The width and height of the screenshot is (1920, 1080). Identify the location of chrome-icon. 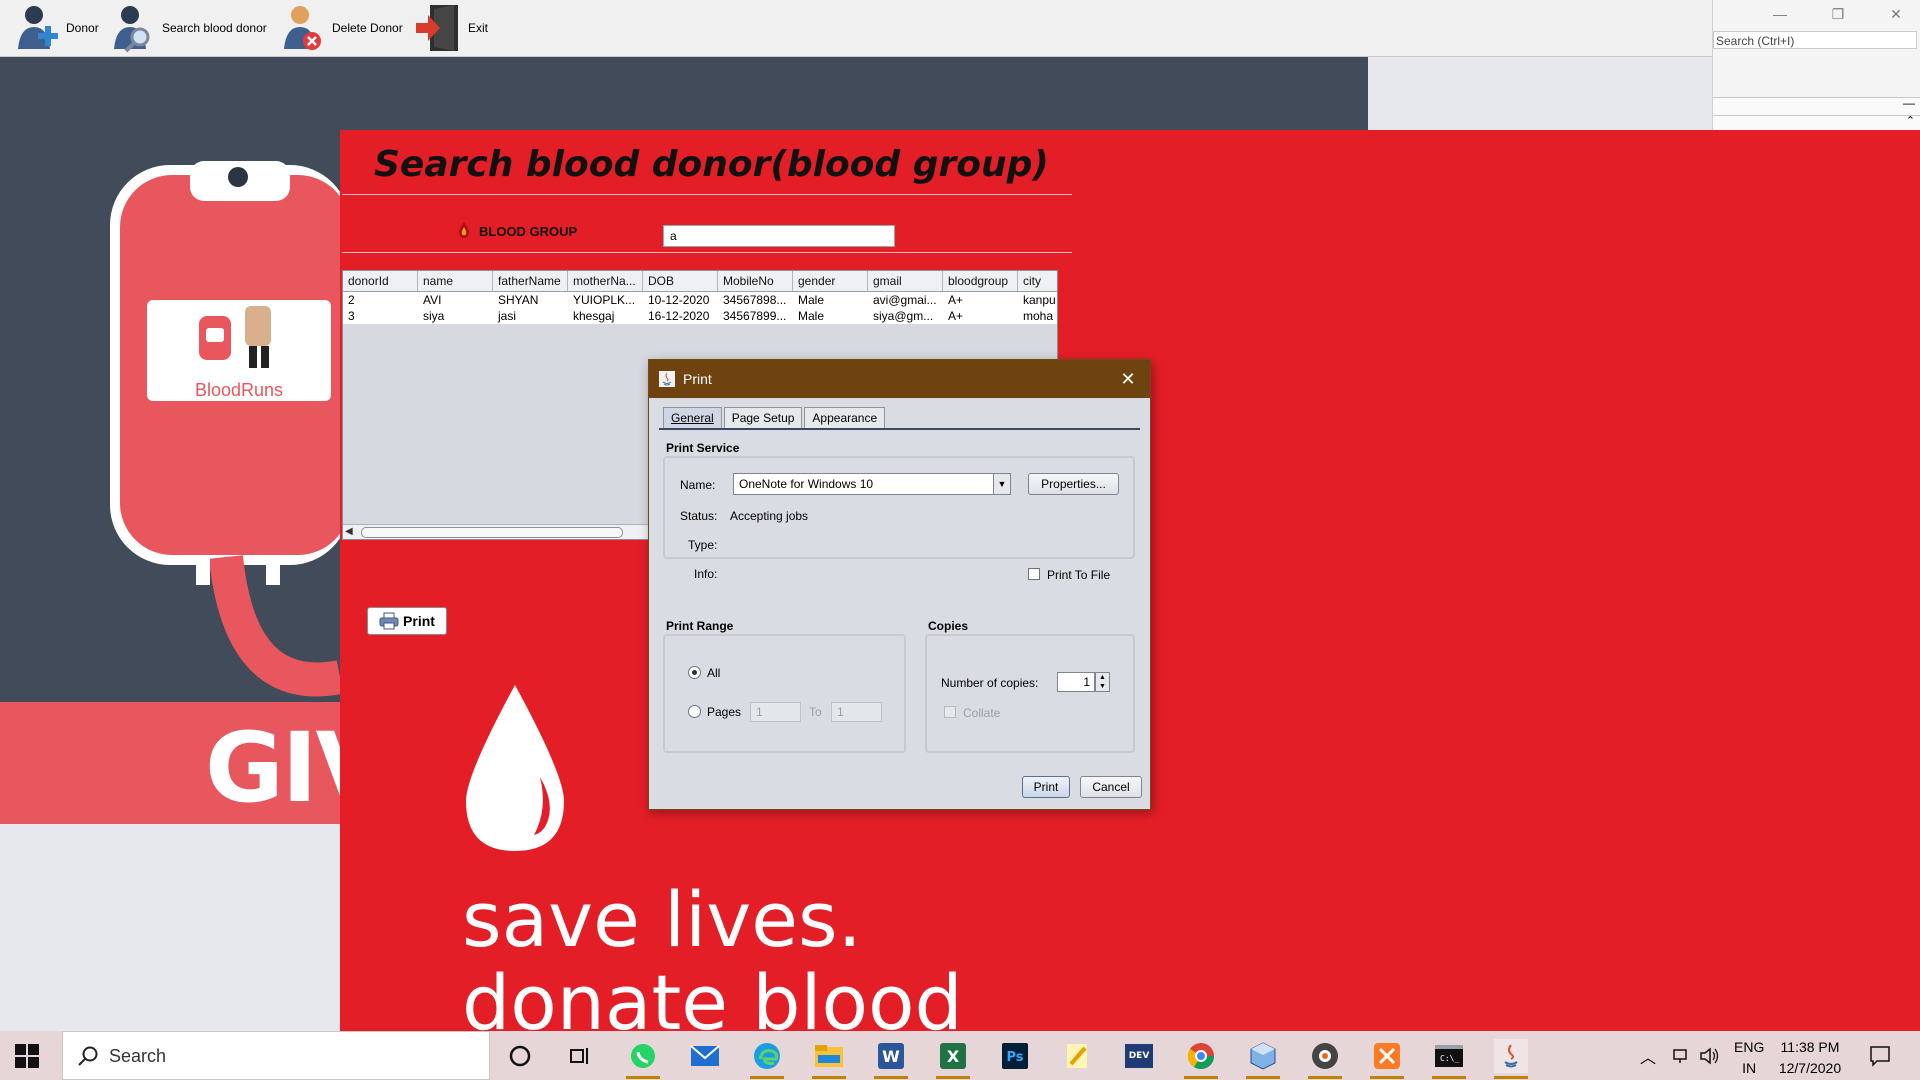
(1201, 1059).